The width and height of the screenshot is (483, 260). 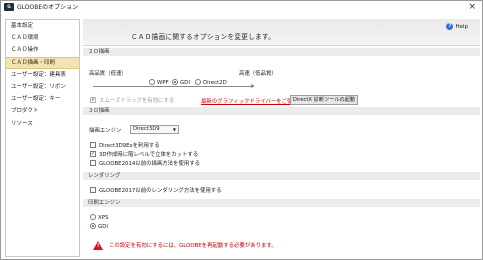 I want to click on restart-warning-text: この設定を有効にするには、GLOOBEを再起動する必要があります。, so click(x=193, y=246).